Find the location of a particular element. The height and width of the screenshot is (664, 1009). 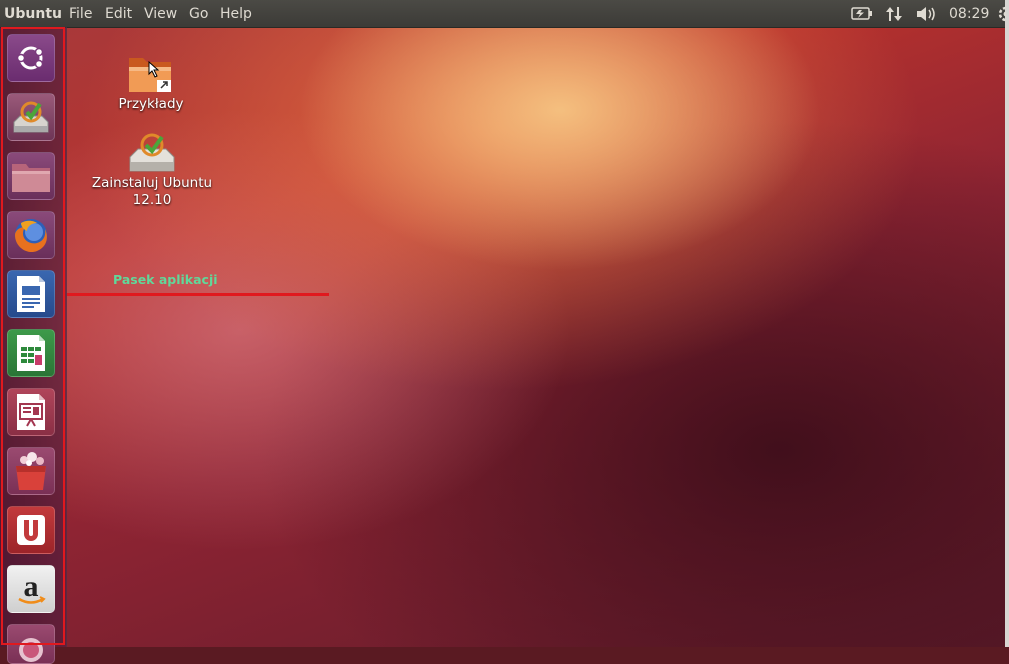

desktop-icon-install-ubuntu: Zainstaluj Ubuntu 12.10 is located at coordinates (152, 170).